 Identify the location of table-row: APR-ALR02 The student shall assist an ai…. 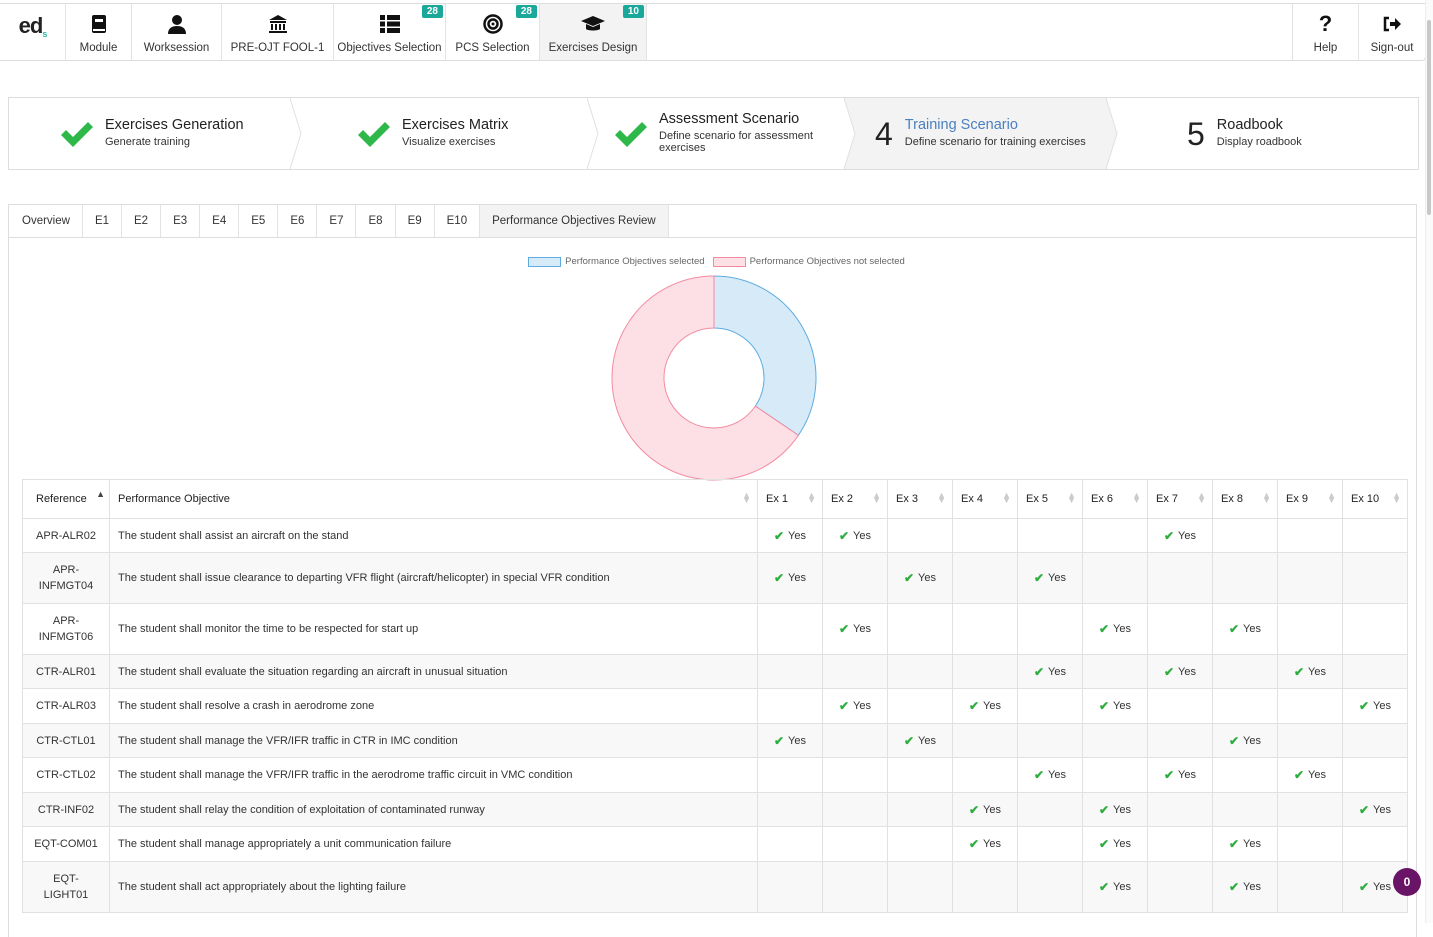
(715, 535).